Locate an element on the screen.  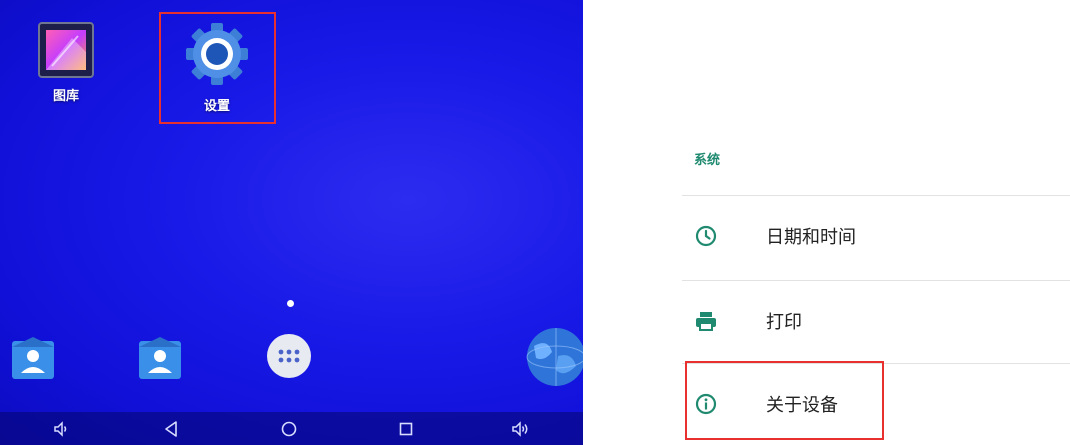
settings-item-date-time: 日期和时间 is located at coordinates (860, 237).